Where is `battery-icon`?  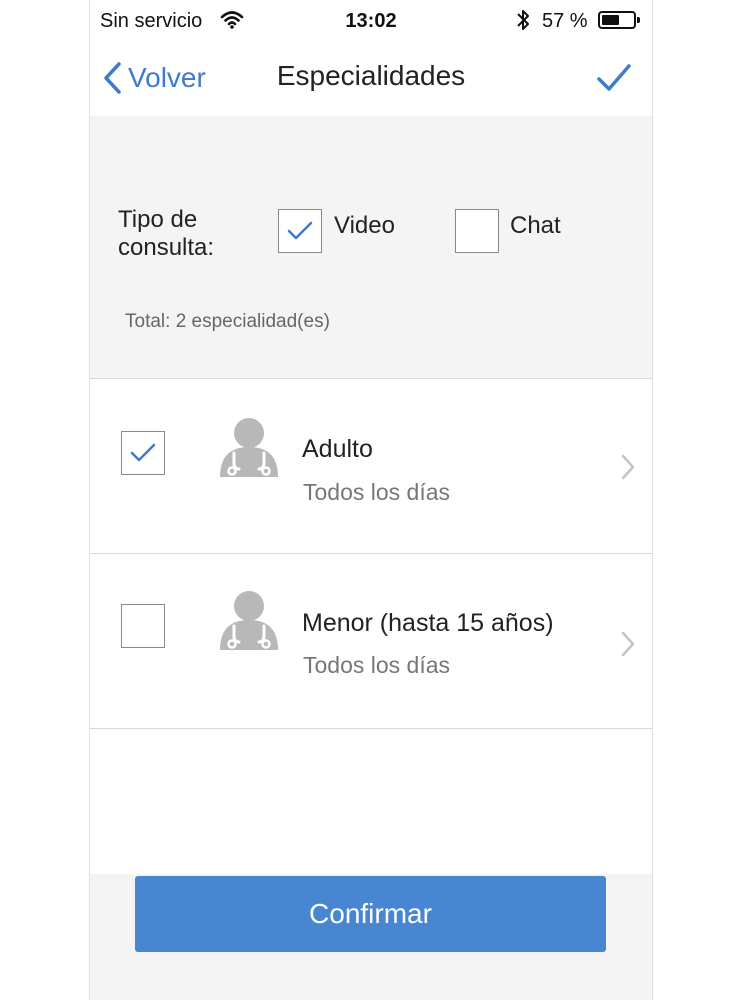
battery-icon is located at coordinates (619, 20).